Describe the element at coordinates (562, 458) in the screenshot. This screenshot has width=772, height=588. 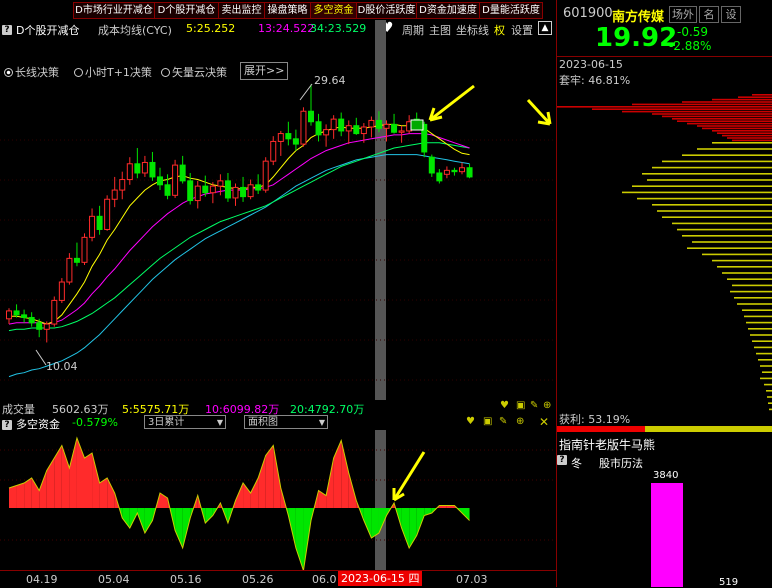
I see `guide-help-icon: ?` at that location.